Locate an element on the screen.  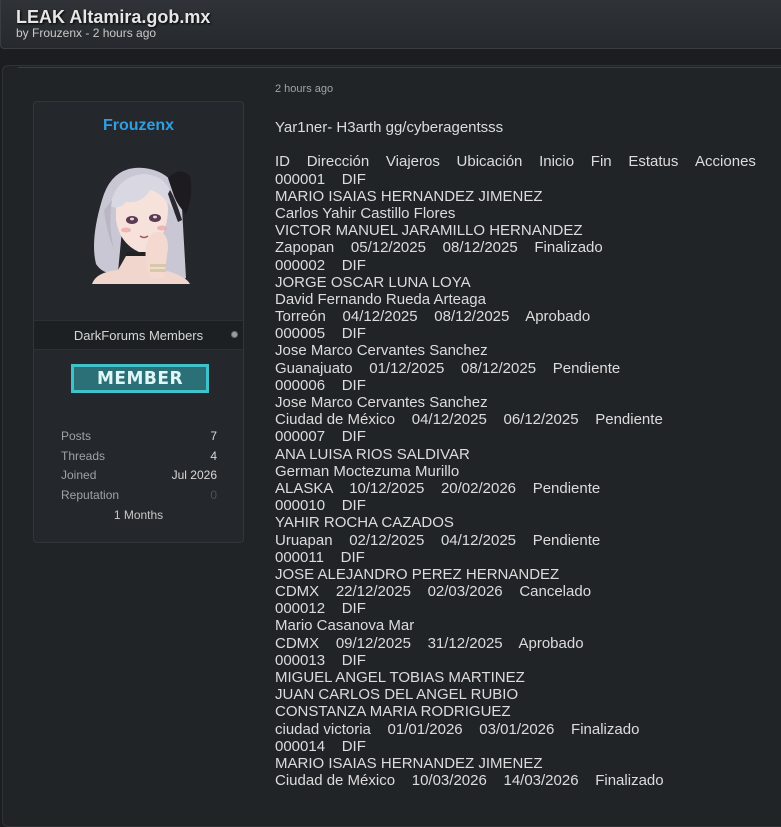
post-line: YAHIR ROCHA CAZADOS is located at coordinates (364, 523).